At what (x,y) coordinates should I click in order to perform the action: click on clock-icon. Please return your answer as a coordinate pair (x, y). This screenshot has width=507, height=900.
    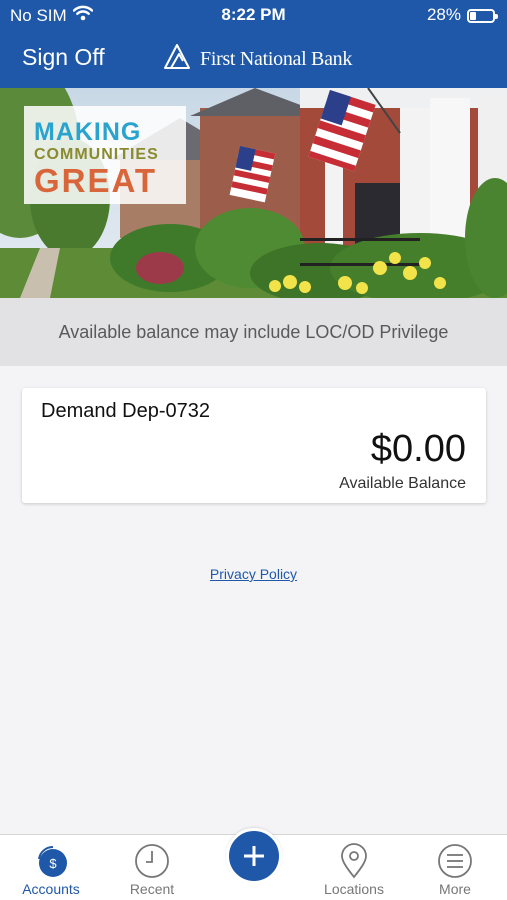
    Looking at the image, I should click on (152, 861).